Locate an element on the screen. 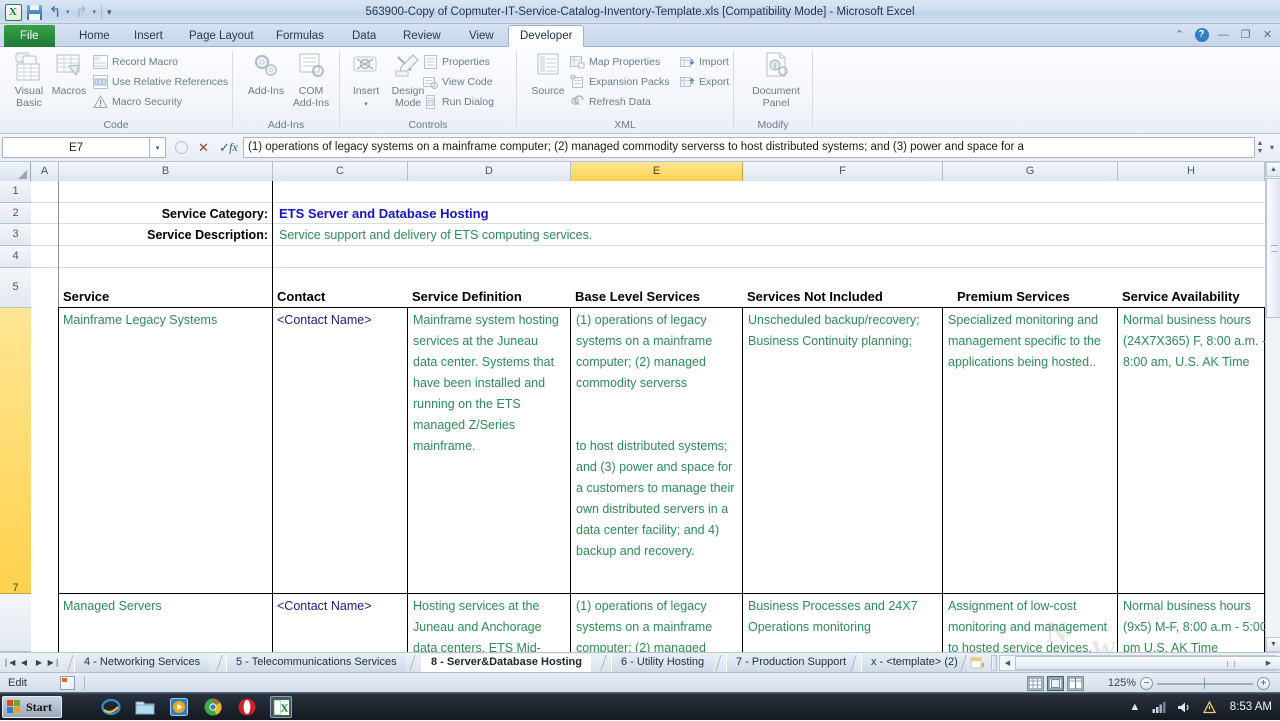 Image resolution: width=1280 pixels, height=721 pixels. opera-browser-icon is located at coordinates (247, 707).